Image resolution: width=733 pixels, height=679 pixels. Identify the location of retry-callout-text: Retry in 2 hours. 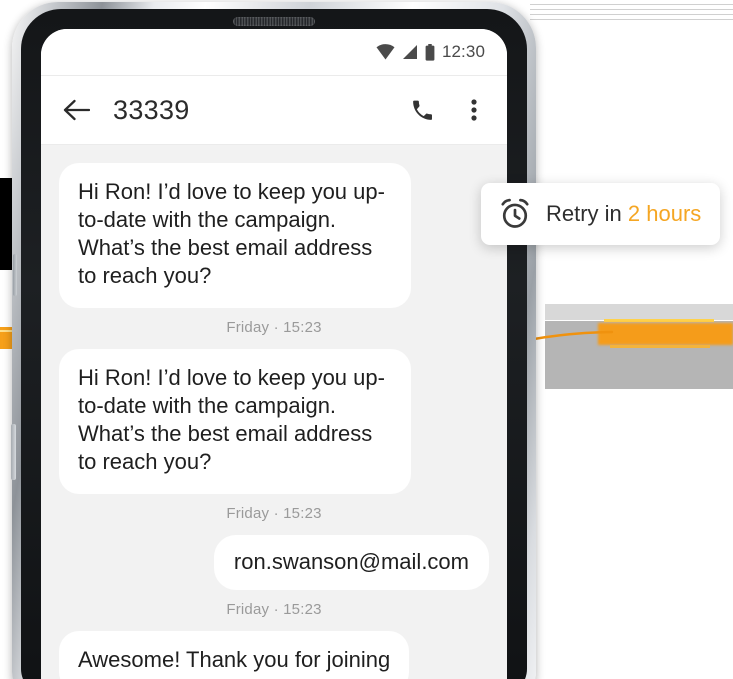
(623, 214).